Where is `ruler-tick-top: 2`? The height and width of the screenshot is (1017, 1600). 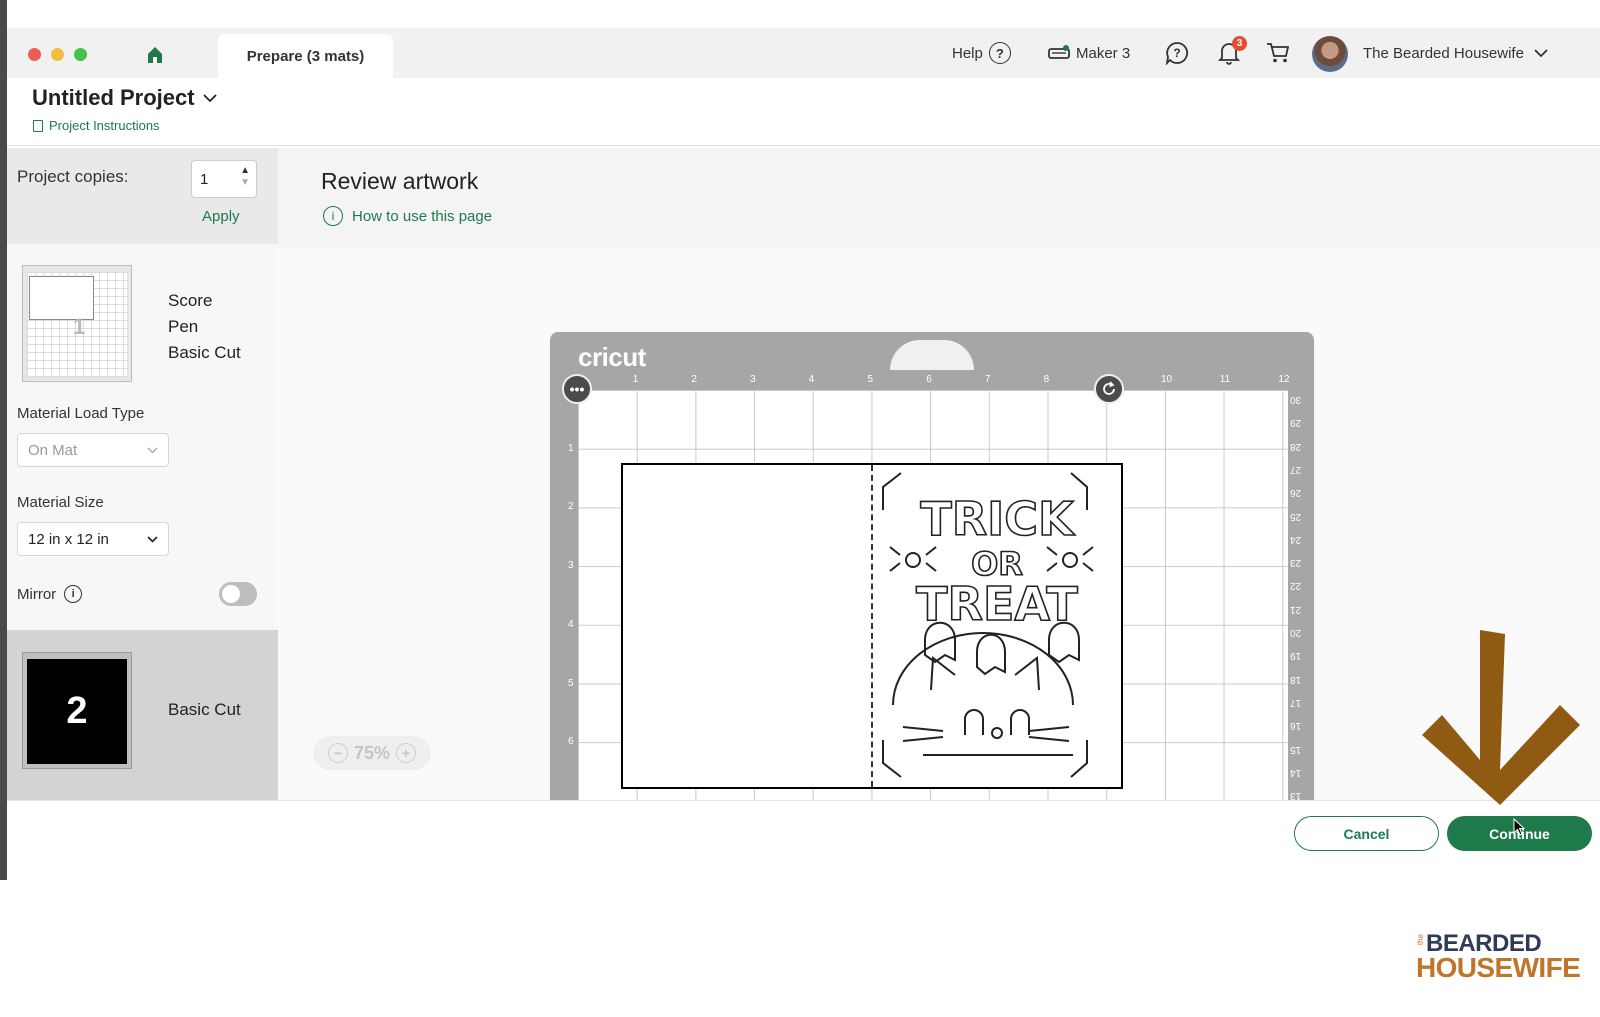
ruler-tick-top: 2 is located at coordinates (694, 379).